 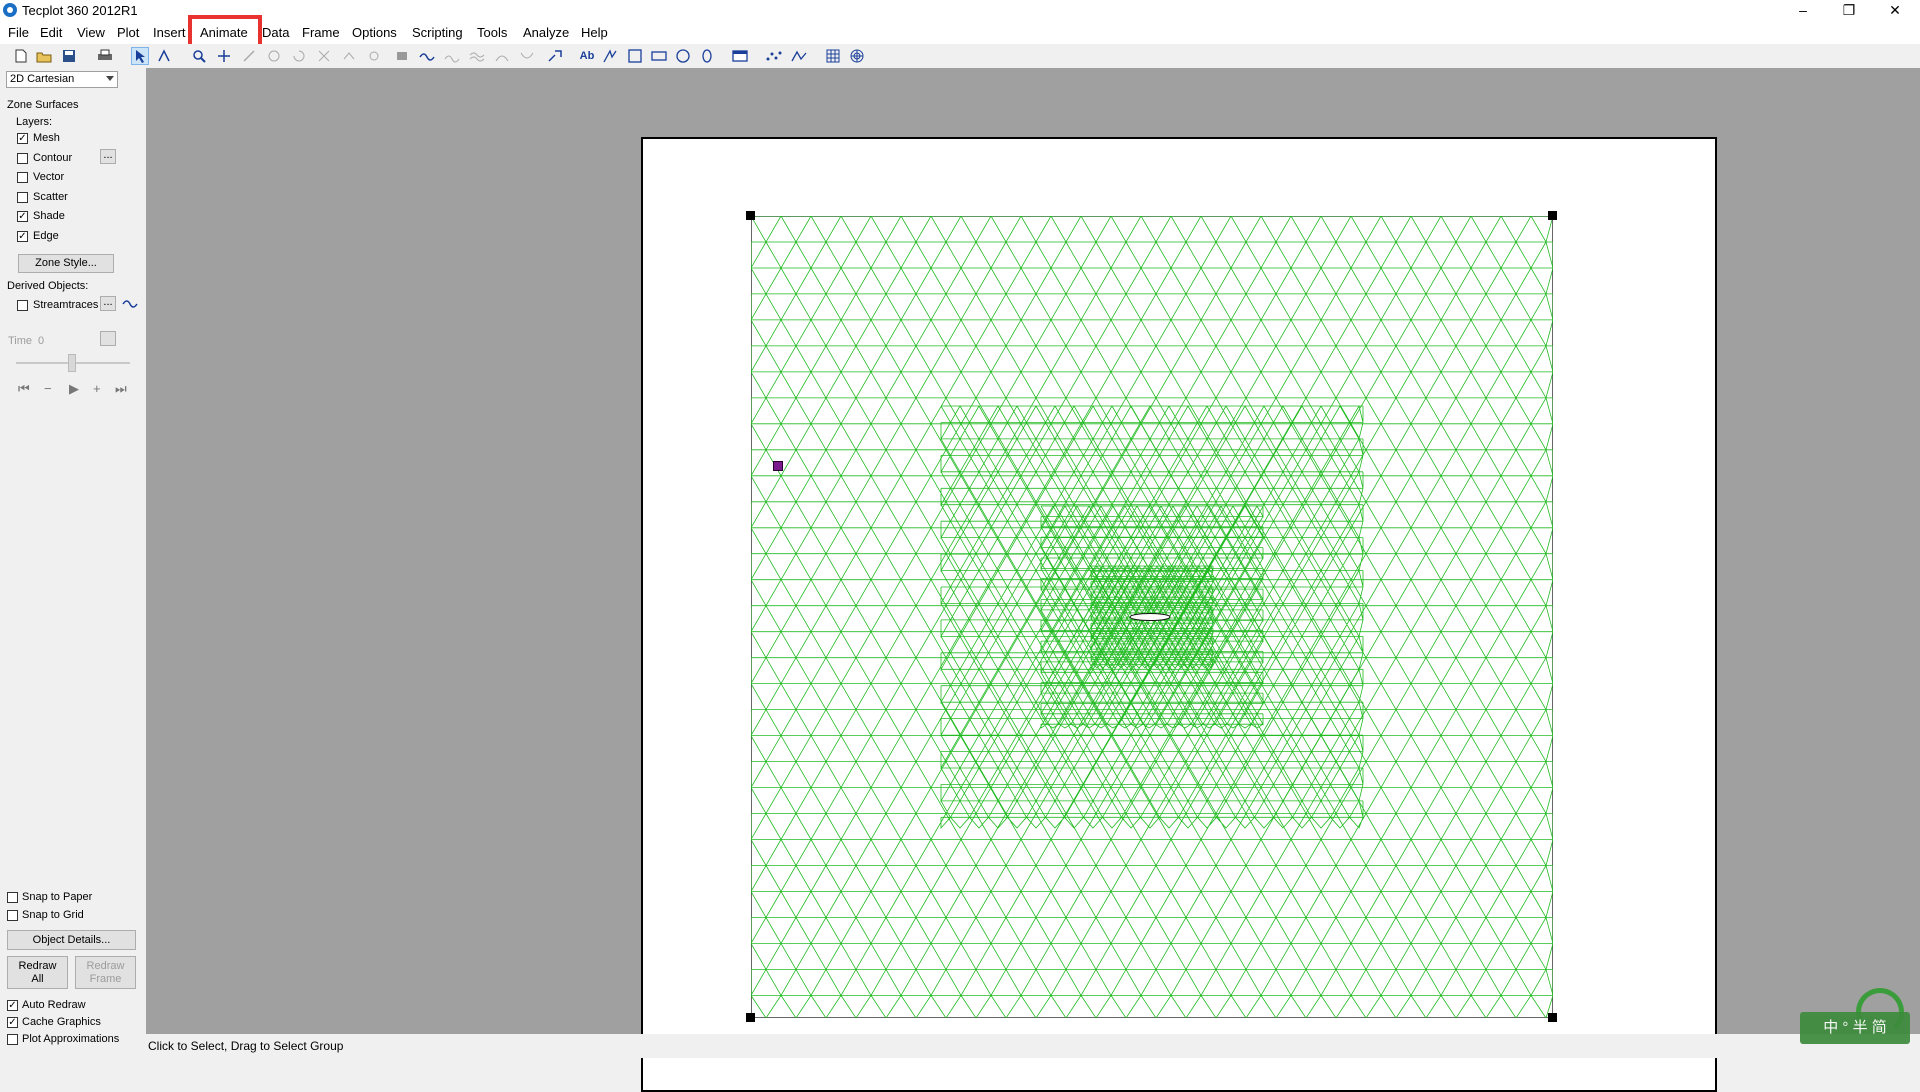 I want to click on edge-label: Edge, so click(x=46, y=236).